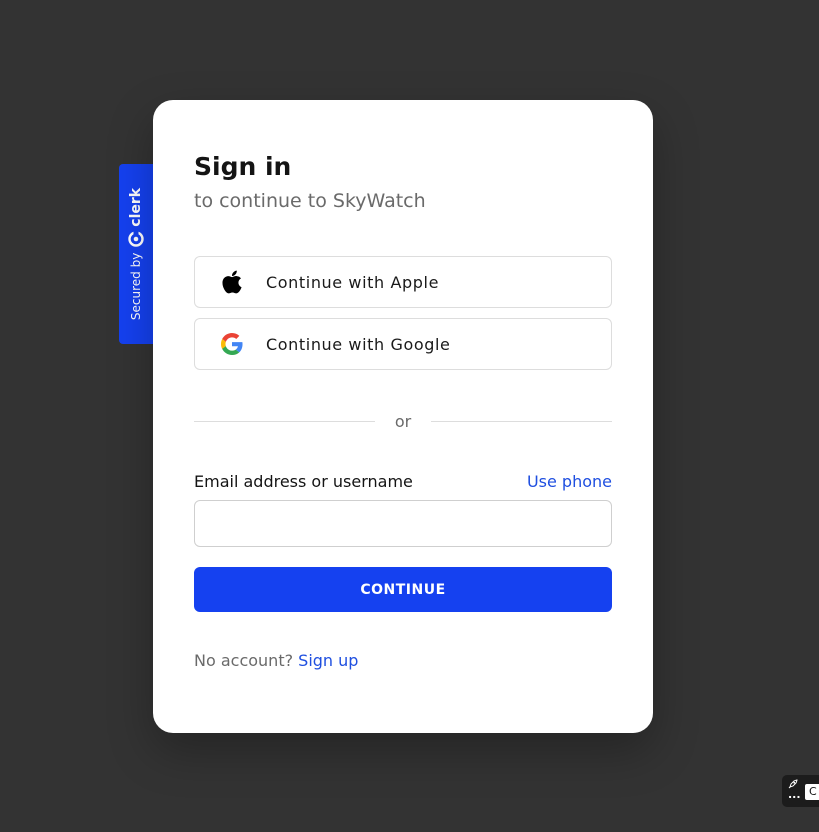 The height and width of the screenshot is (832, 819). Describe the element at coordinates (403, 523) in the screenshot. I see `email-field` at that location.